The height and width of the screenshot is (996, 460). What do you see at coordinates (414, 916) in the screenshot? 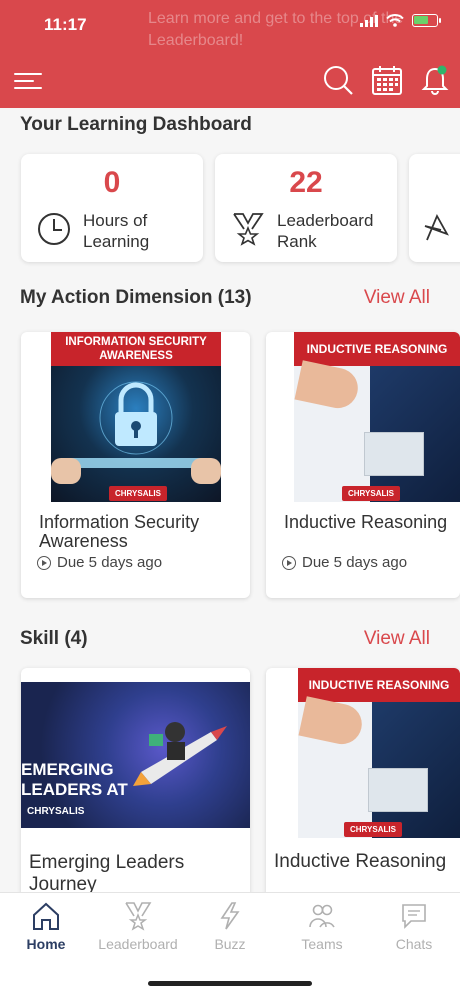
I see `chat-icon` at bounding box center [414, 916].